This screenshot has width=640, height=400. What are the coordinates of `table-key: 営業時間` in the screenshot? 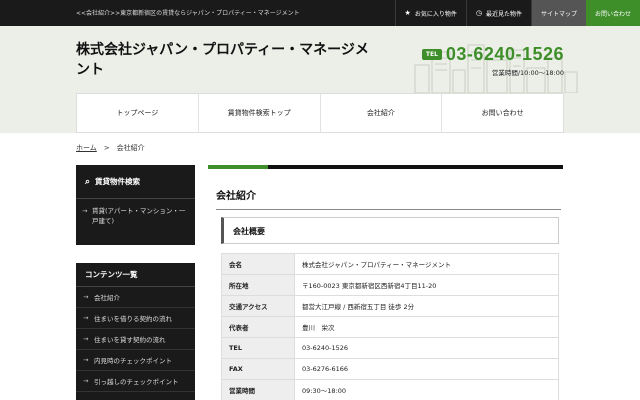 It's located at (258, 389).